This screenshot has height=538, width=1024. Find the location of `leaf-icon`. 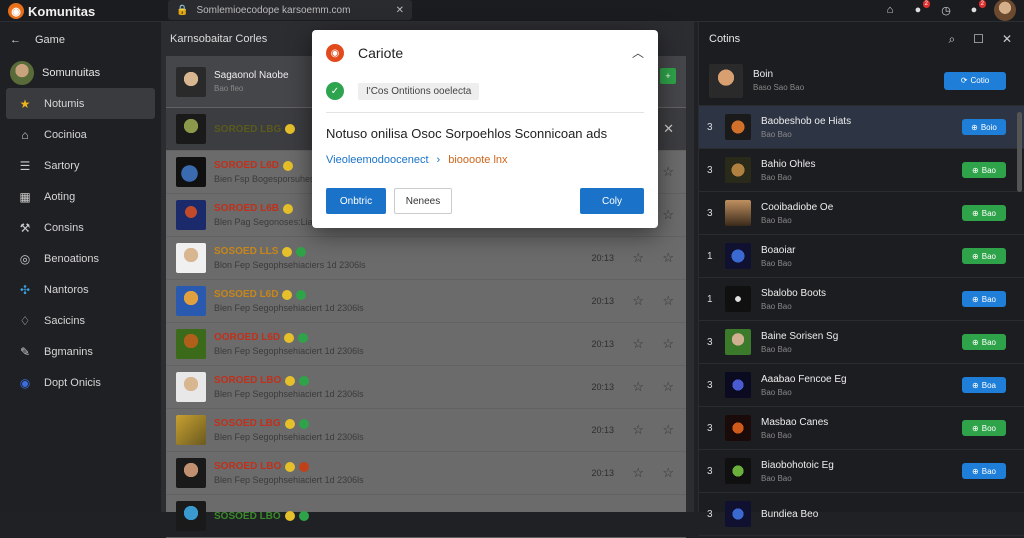

leaf-icon is located at coordinates (303, 337).